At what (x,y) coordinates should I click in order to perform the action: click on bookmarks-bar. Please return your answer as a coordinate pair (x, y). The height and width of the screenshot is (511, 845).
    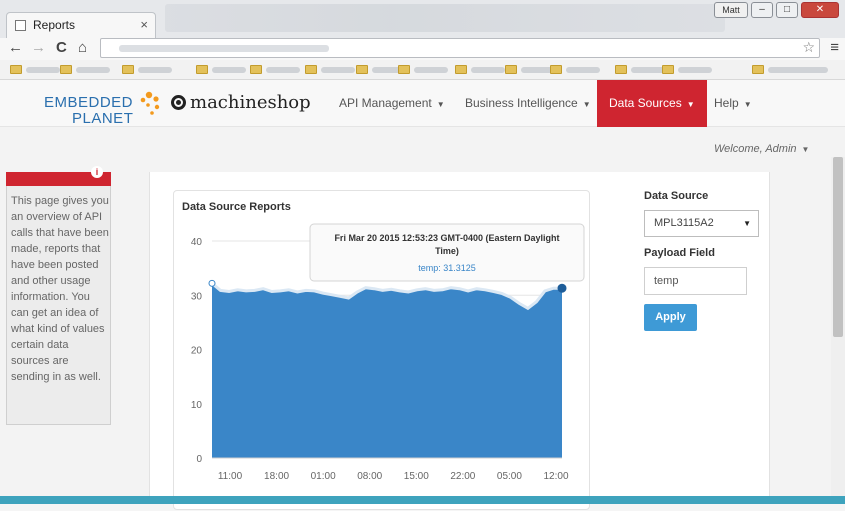
    Looking at the image, I should click on (422, 70).